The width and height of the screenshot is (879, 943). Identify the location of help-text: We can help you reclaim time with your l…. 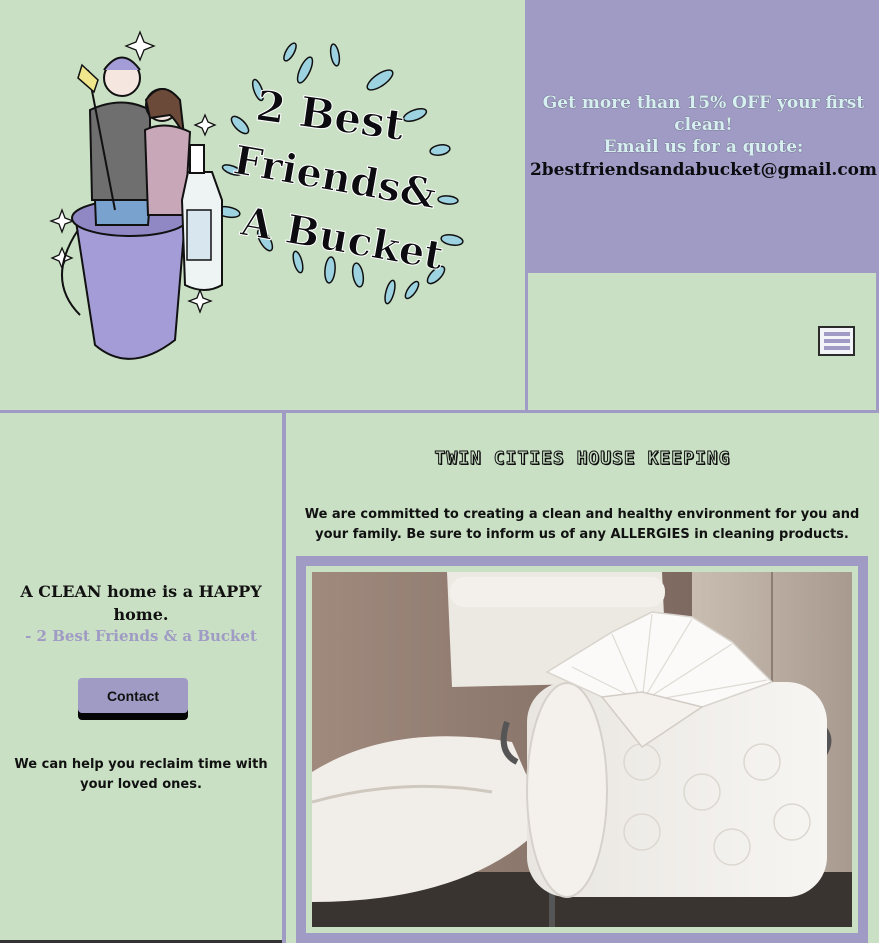
(141, 774).